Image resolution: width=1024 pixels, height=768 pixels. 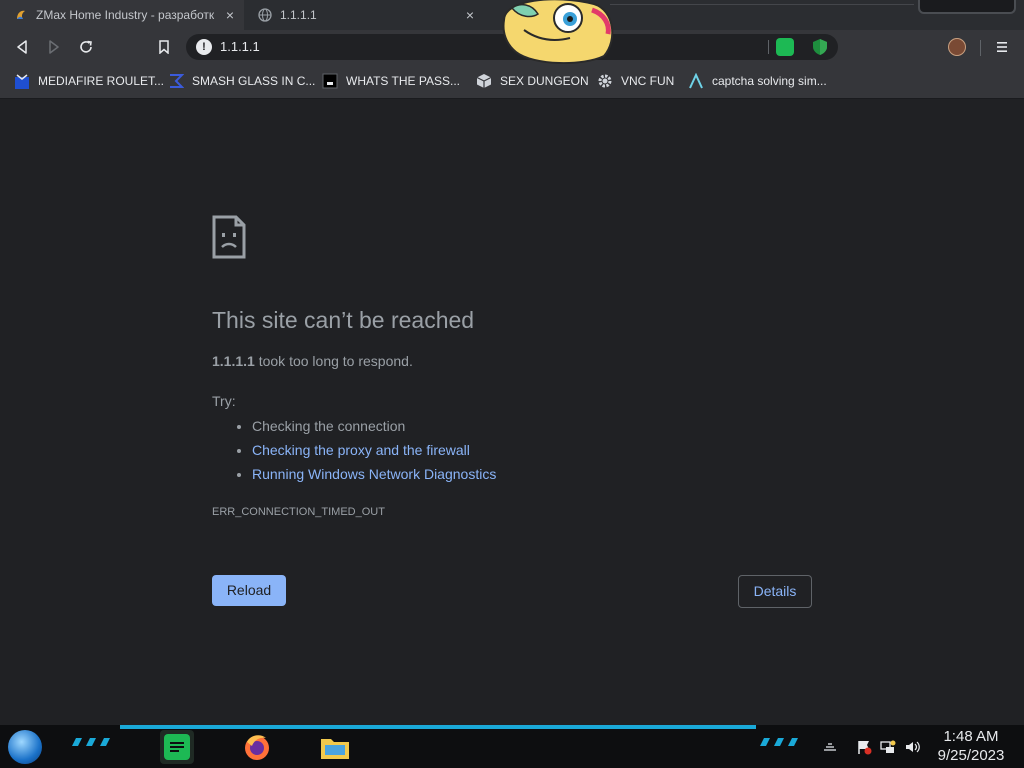 I want to click on suggestion-proxy-firewall: Checking the proxy and the firewall, so click(x=374, y=450).